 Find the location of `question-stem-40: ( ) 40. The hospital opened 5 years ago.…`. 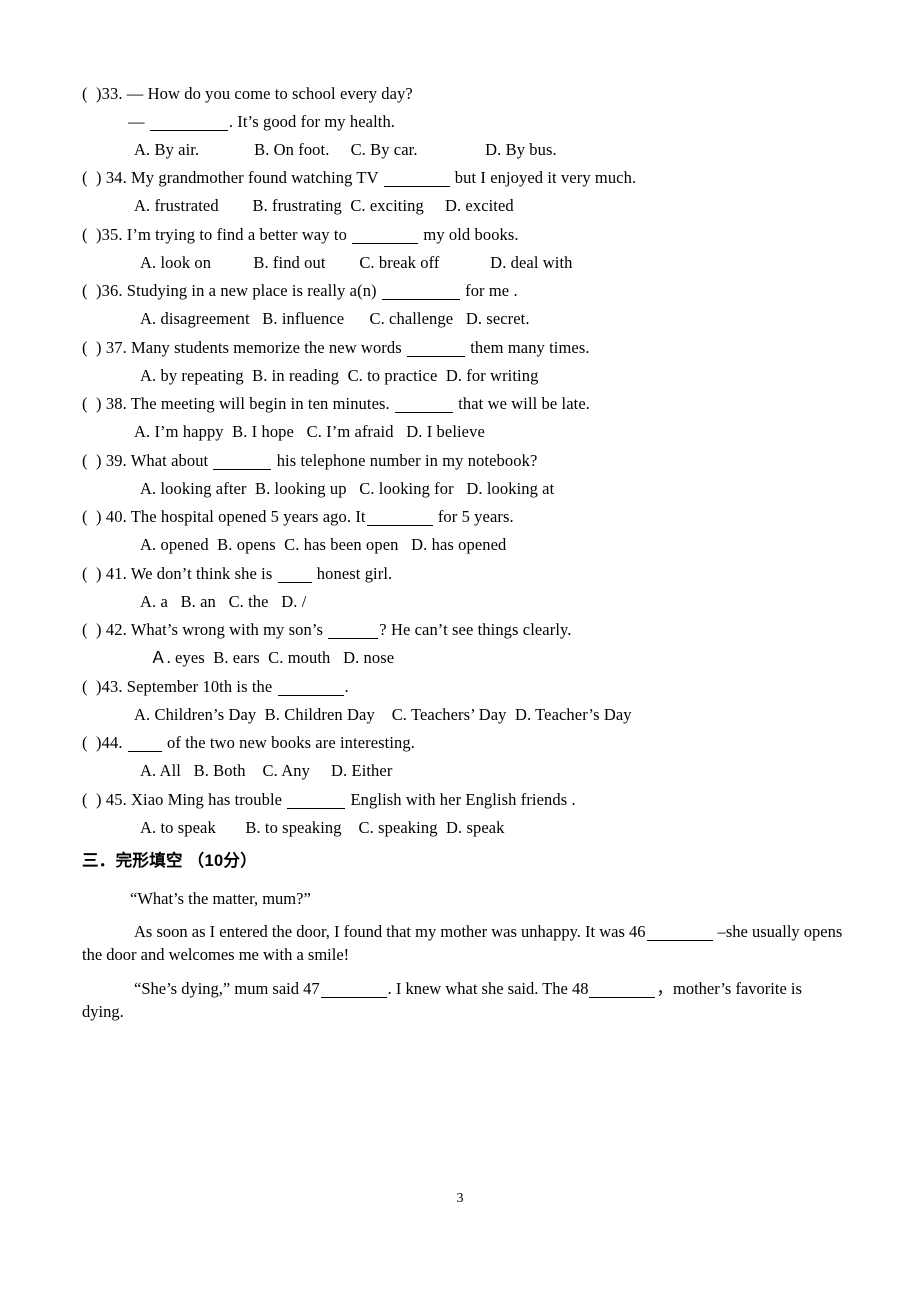

question-stem-40: ( ) 40. The hospital opened 5 years ago.… is located at coordinates (464, 522).